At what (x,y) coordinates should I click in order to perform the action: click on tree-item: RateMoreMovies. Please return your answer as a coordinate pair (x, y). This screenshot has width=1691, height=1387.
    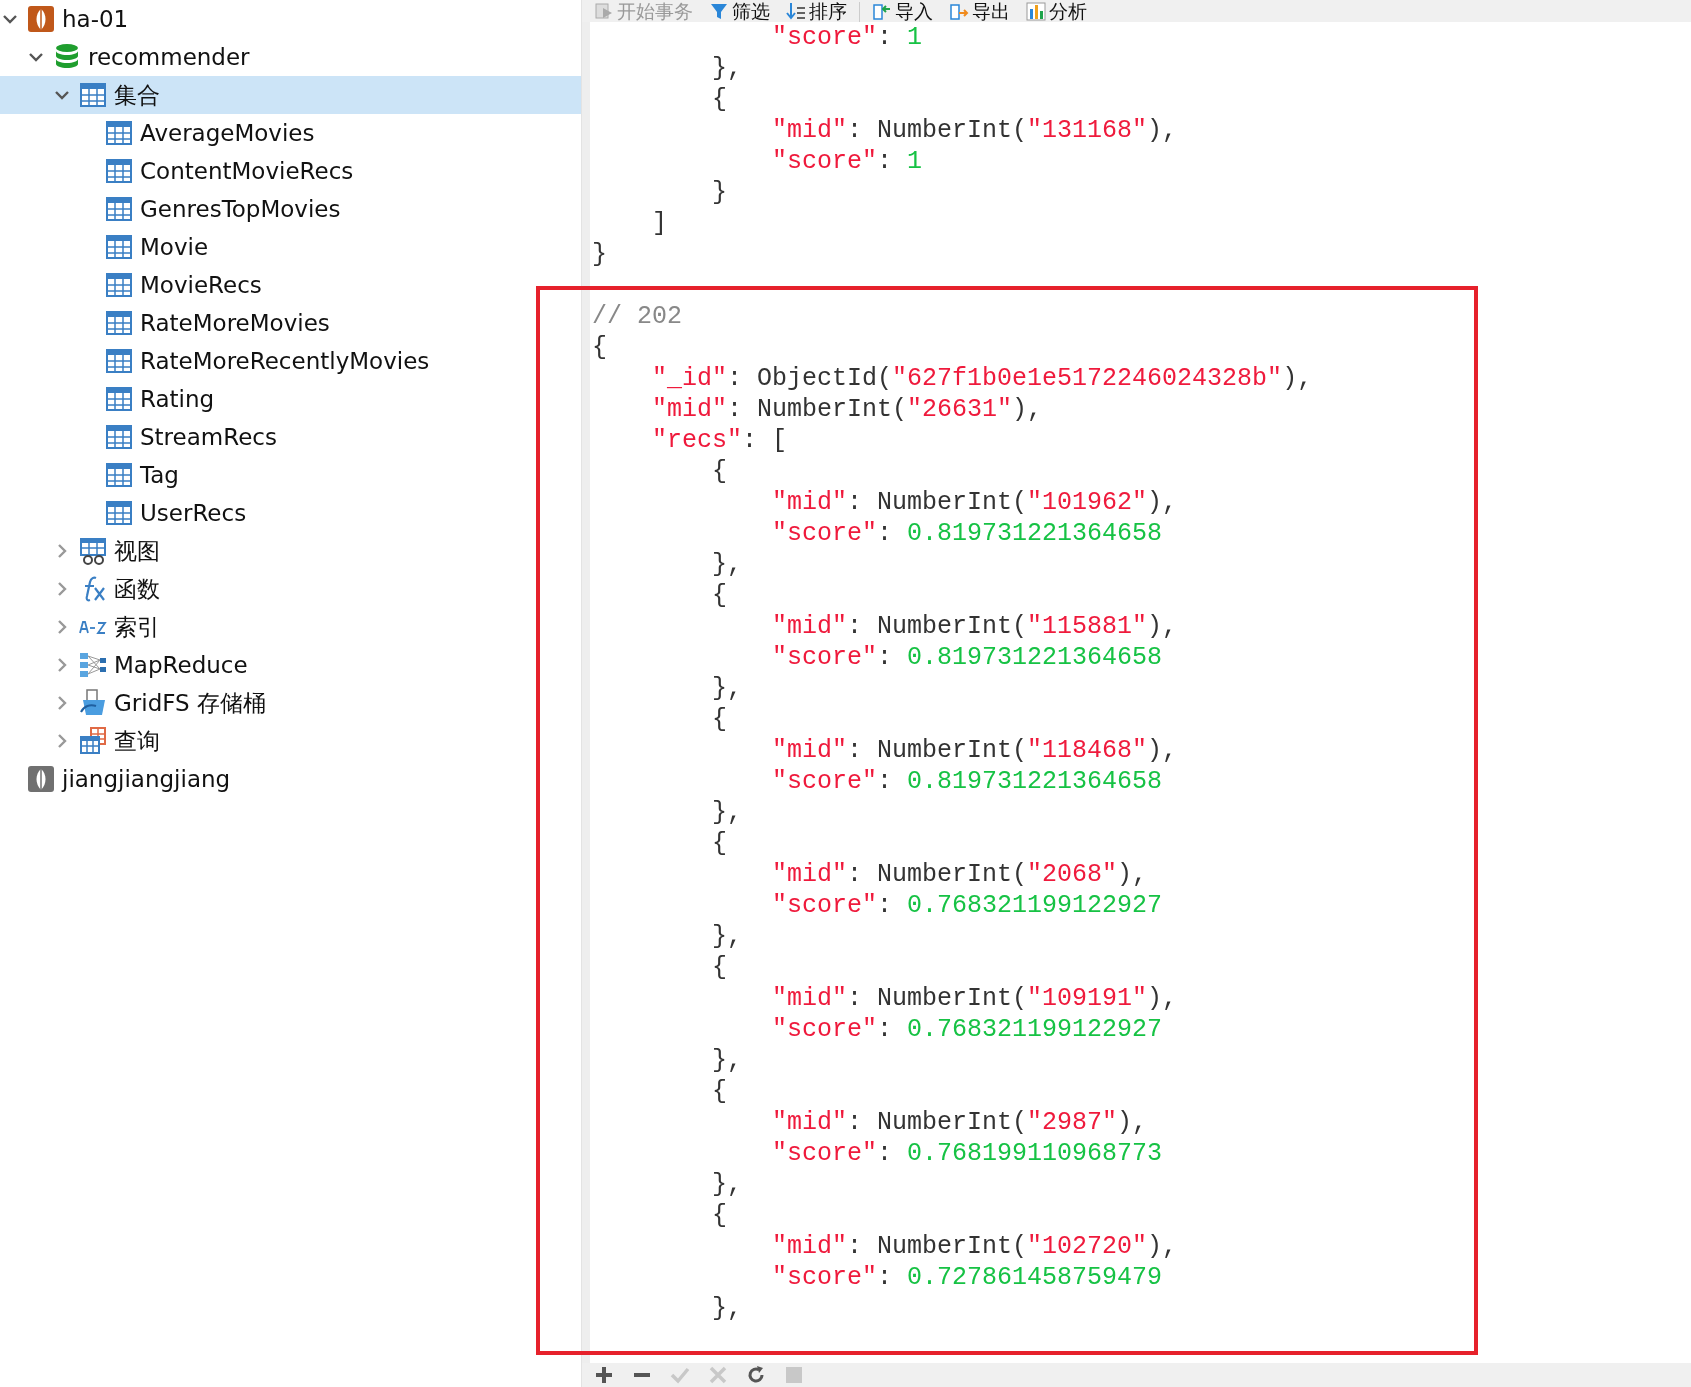
    Looking at the image, I should click on (290, 323).